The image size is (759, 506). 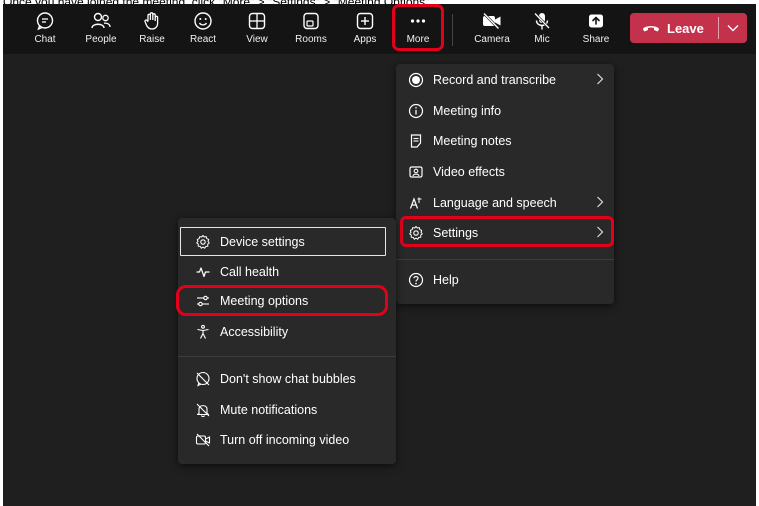 I want to click on camera-off-icon, so click(x=492, y=21).